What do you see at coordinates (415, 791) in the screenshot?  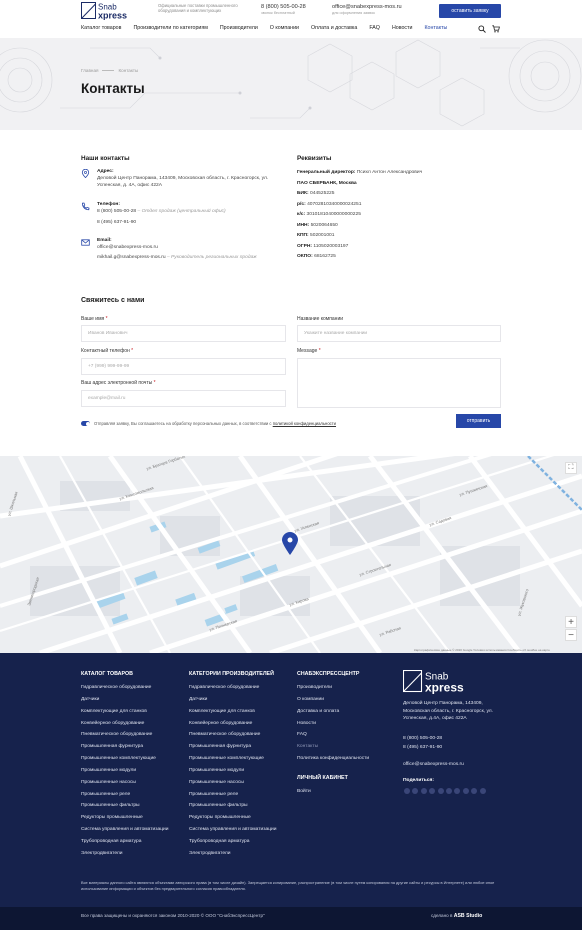 I see `facebook-icon` at bounding box center [415, 791].